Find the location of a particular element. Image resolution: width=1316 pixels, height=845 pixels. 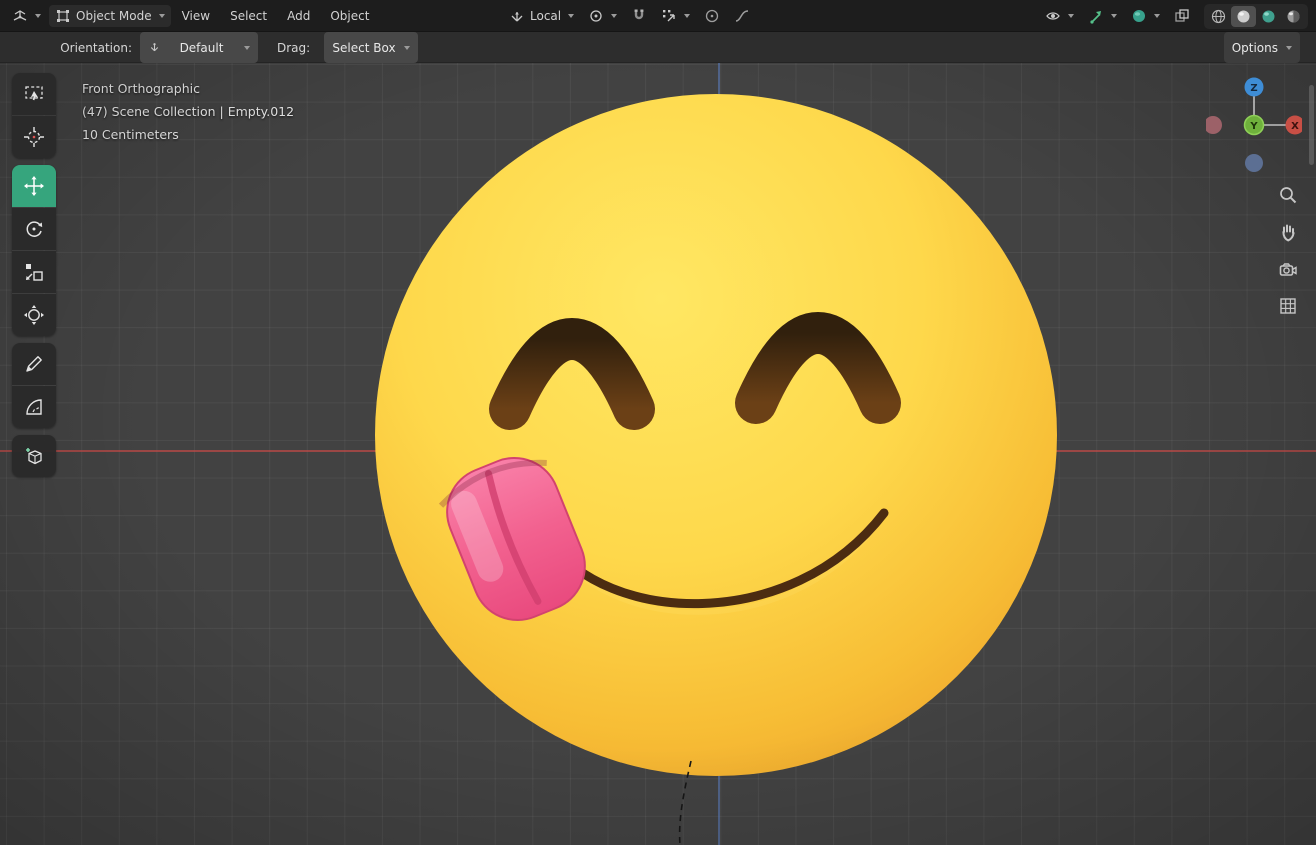

topbar: Object Mode View Select Add Object Local is located at coordinates (658, 16).